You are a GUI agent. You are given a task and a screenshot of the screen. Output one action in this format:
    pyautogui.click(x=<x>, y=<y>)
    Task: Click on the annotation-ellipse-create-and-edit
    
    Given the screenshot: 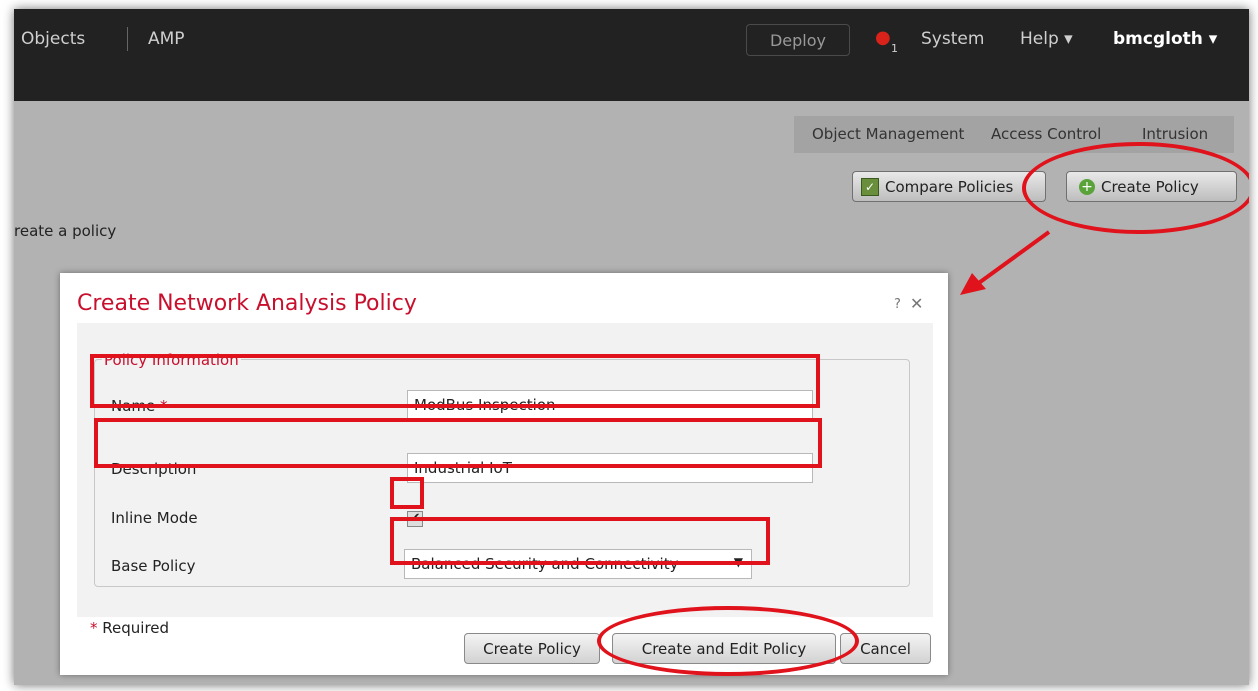 What is the action you would take?
    pyautogui.click(x=728, y=641)
    